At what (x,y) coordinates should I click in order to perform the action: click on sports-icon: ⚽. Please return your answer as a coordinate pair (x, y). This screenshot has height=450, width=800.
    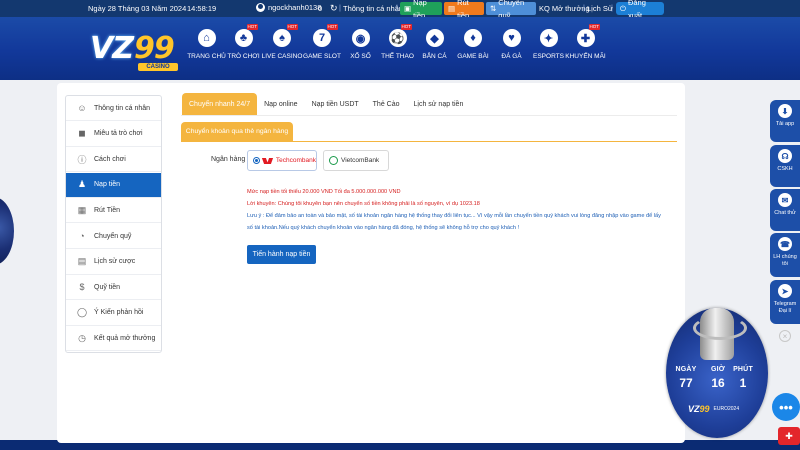
    Looking at the image, I should click on (397, 38).